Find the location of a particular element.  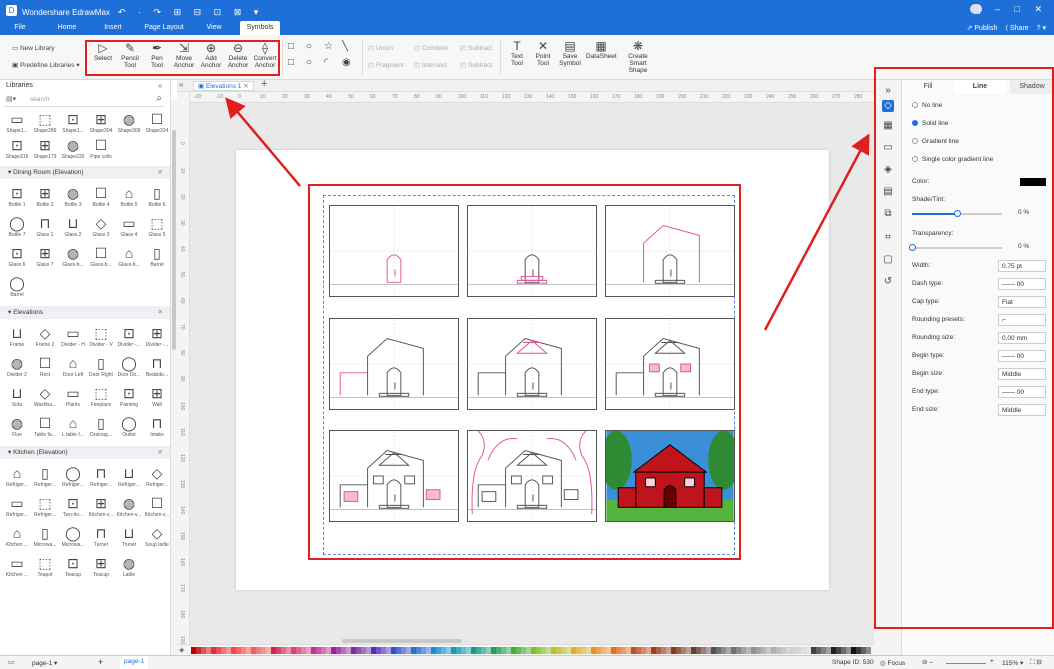

library-shape: ▯ Door Right is located at coordinates (101, 366).